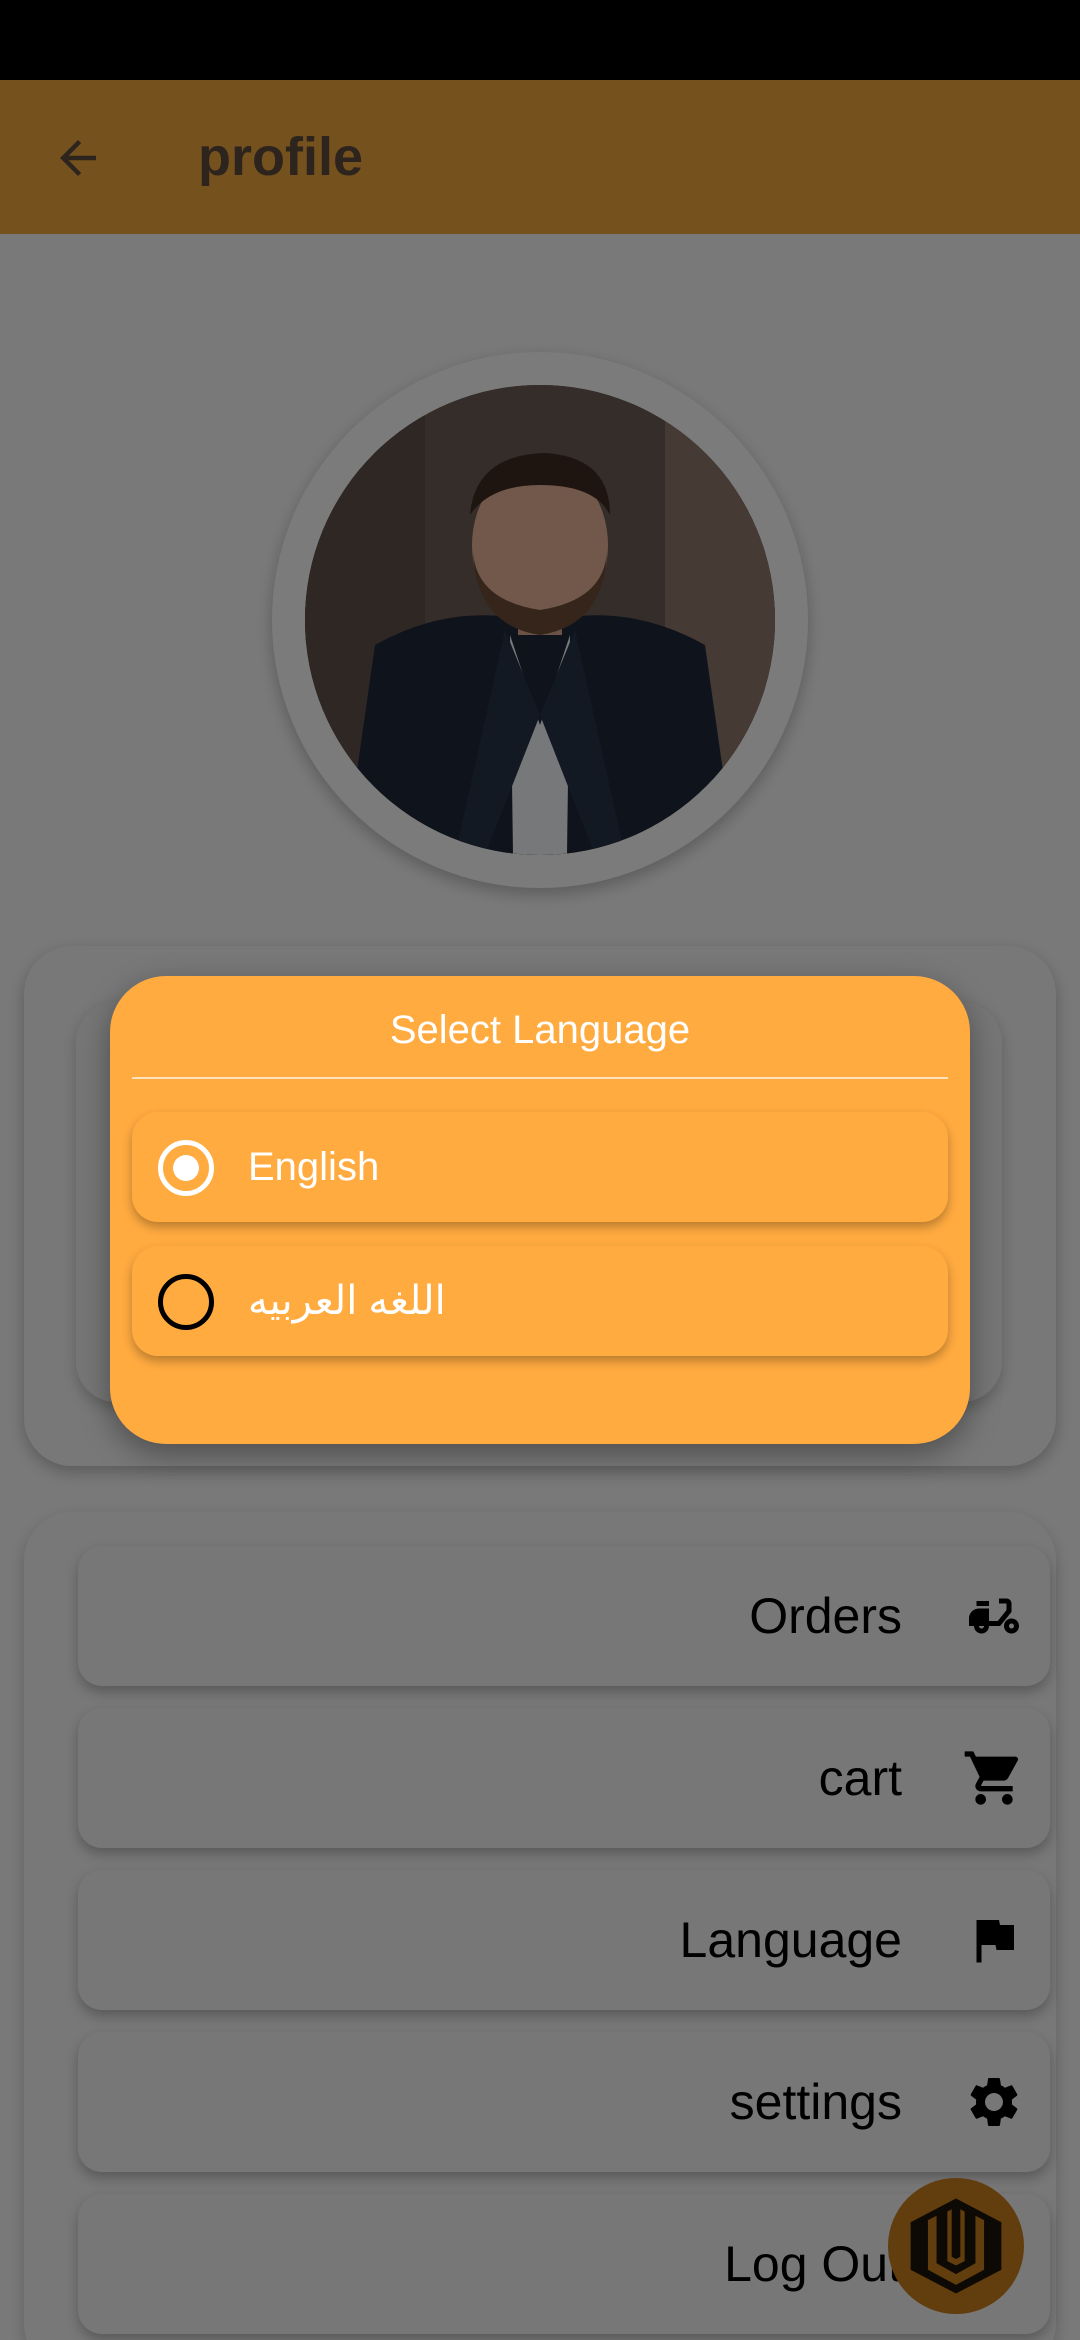  Describe the element at coordinates (540, 1301) in the screenshot. I see `language-option-arabic: اللغه العربيه` at that location.